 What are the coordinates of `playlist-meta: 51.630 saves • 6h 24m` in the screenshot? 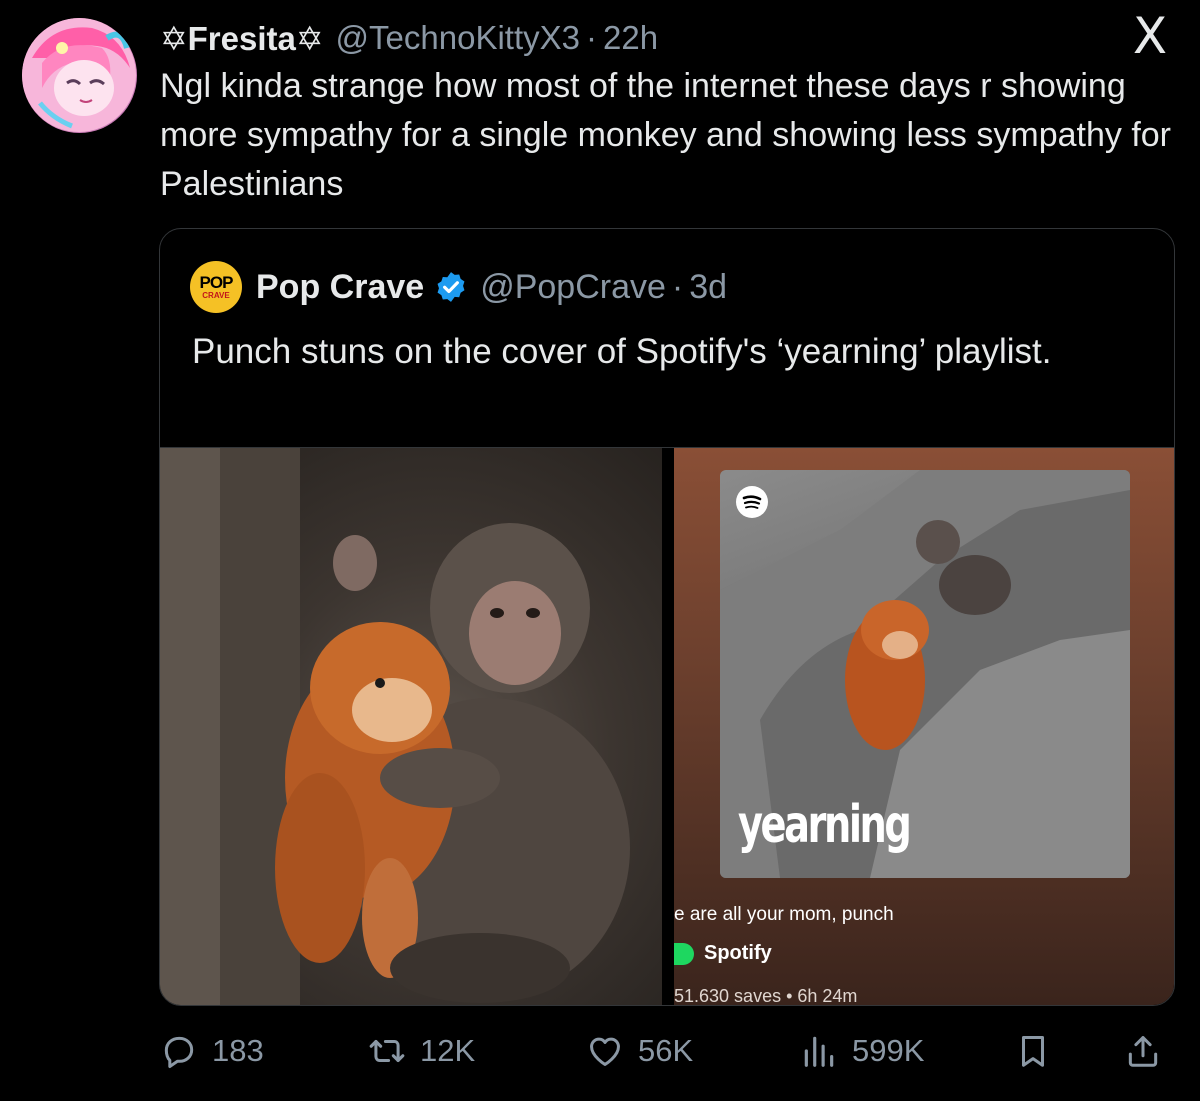 It's located at (766, 996).